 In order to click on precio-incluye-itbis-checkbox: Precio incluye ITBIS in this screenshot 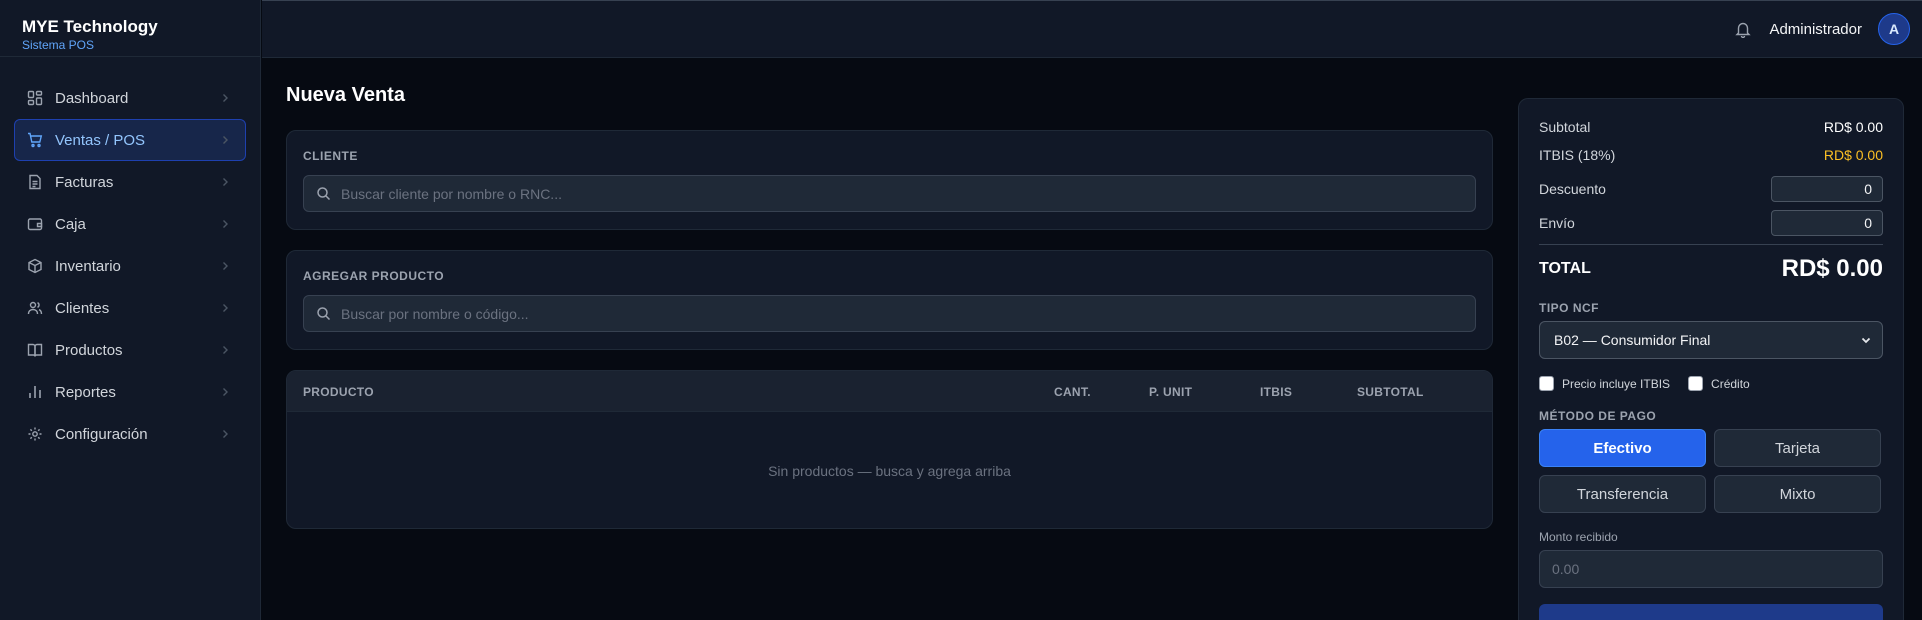, I will do `click(1604, 383)`.